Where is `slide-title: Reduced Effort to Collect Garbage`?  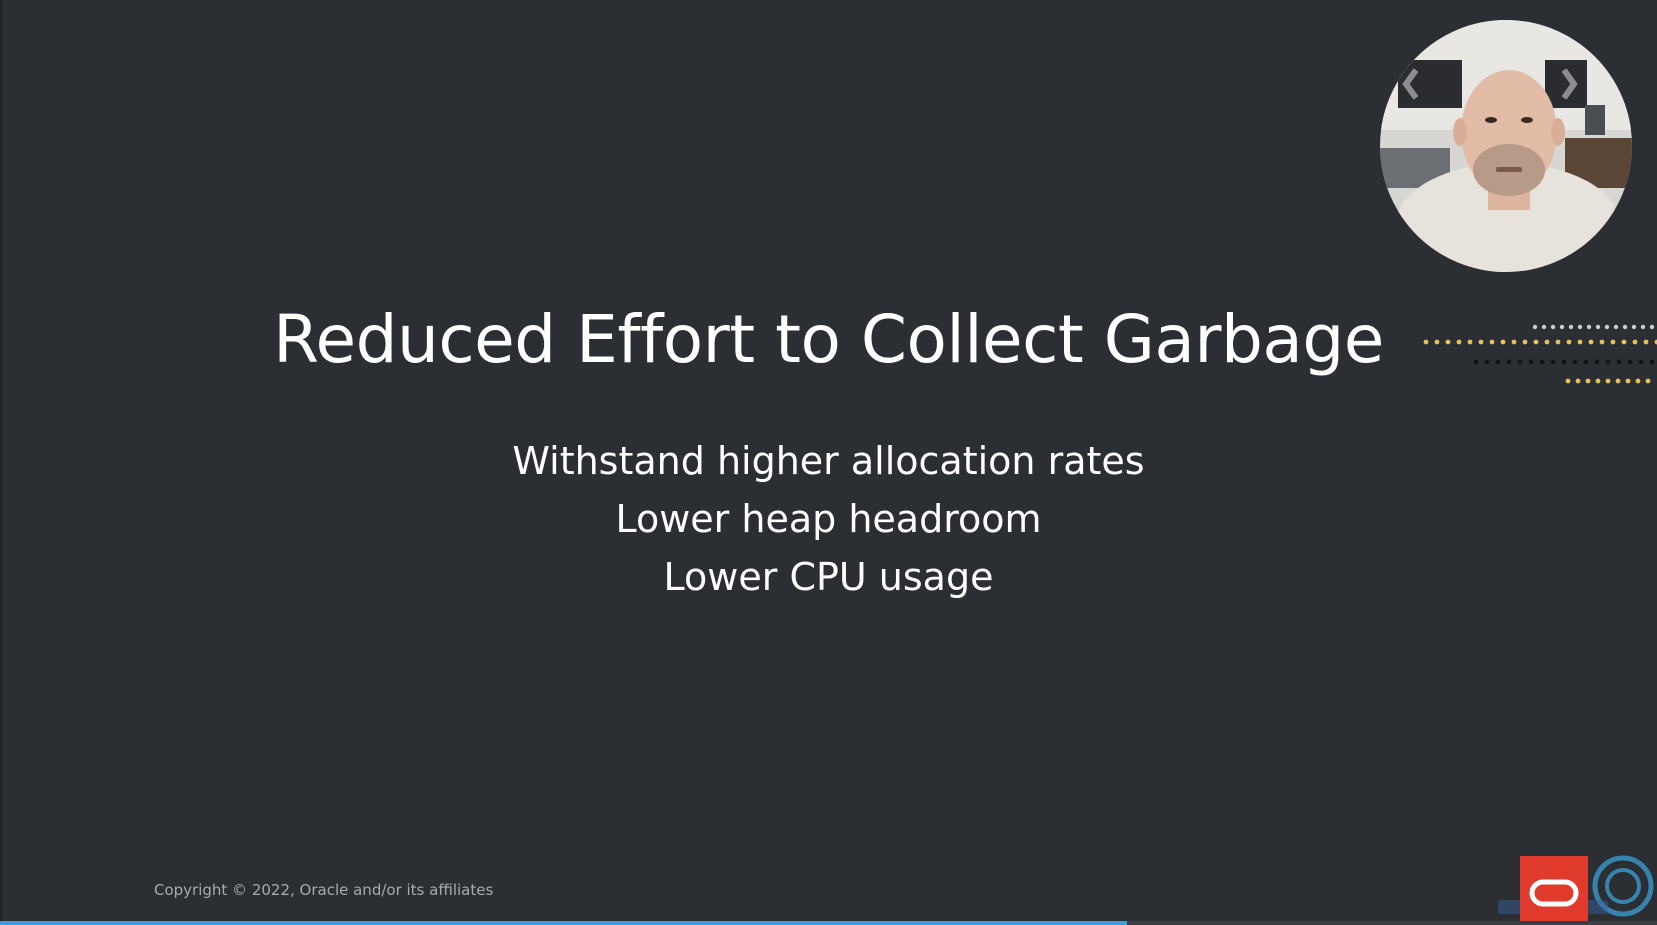
slide-title: Reduced Effort to Collect Garbage is located at coordinates (828, 339).